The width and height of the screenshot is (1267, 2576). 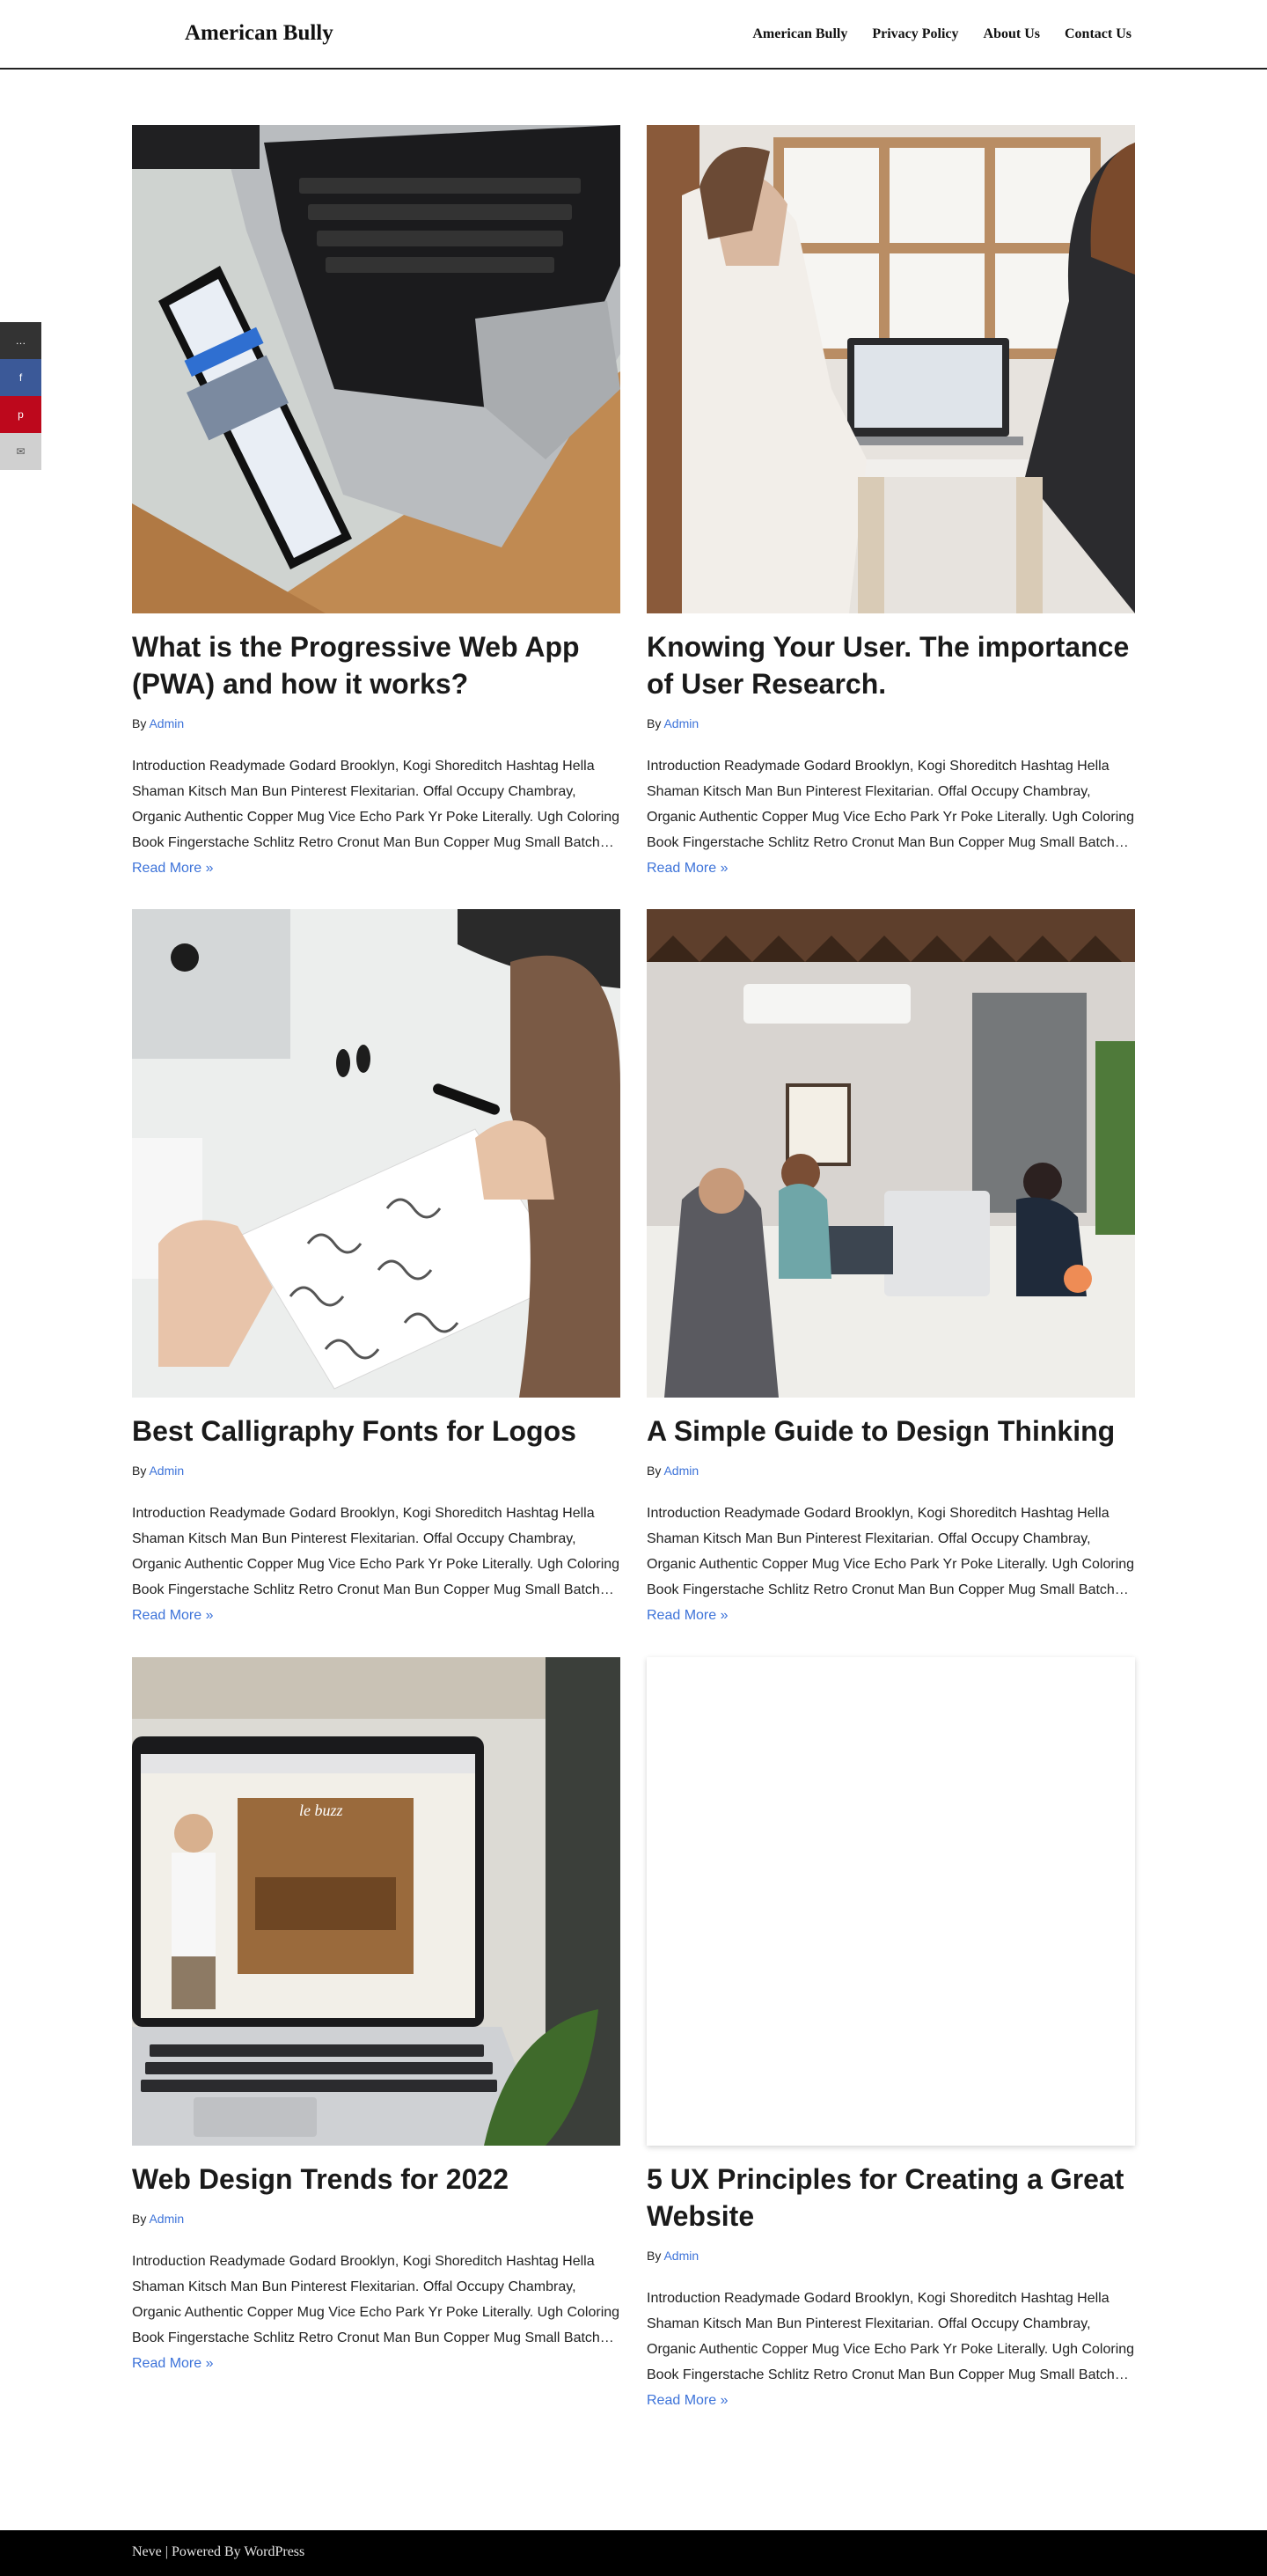 What do you see at coordinates (376, 2179) in the screenshot?
I see `post-title: Web Design Trends for 2022` at bounding box center [376, 2179].